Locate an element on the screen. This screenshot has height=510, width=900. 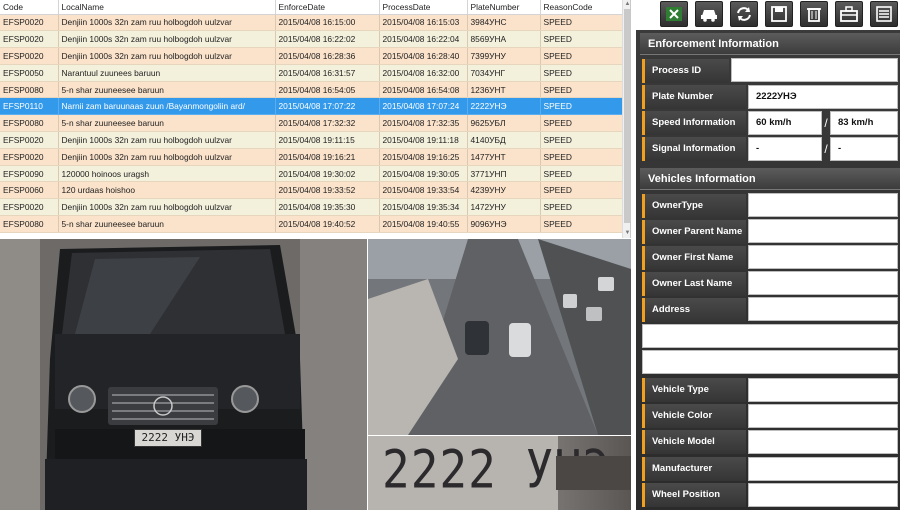
save-icon is located at coordinates (779, 14).